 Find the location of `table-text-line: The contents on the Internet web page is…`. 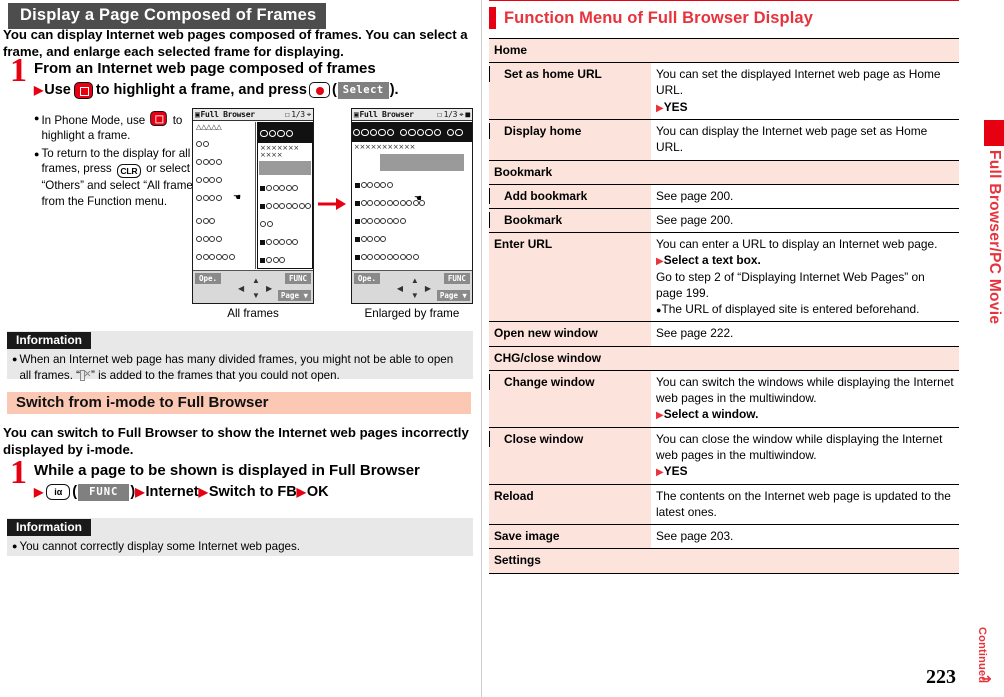

table-text-line: The contents on the Internet web page is… is located at coordinates (803, 503).